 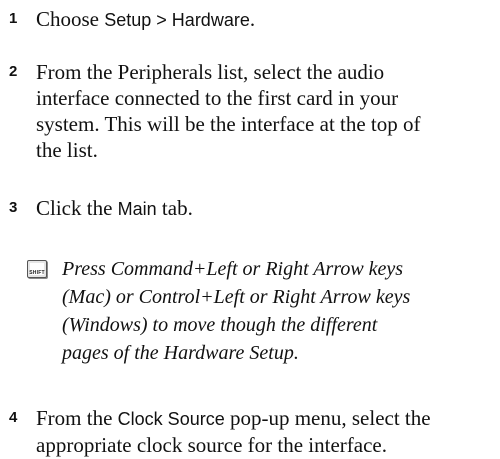 What do you see at coordinates (13, 207) in the screenshot?
I see `step-number: 3` at bounding box center [13, 207].